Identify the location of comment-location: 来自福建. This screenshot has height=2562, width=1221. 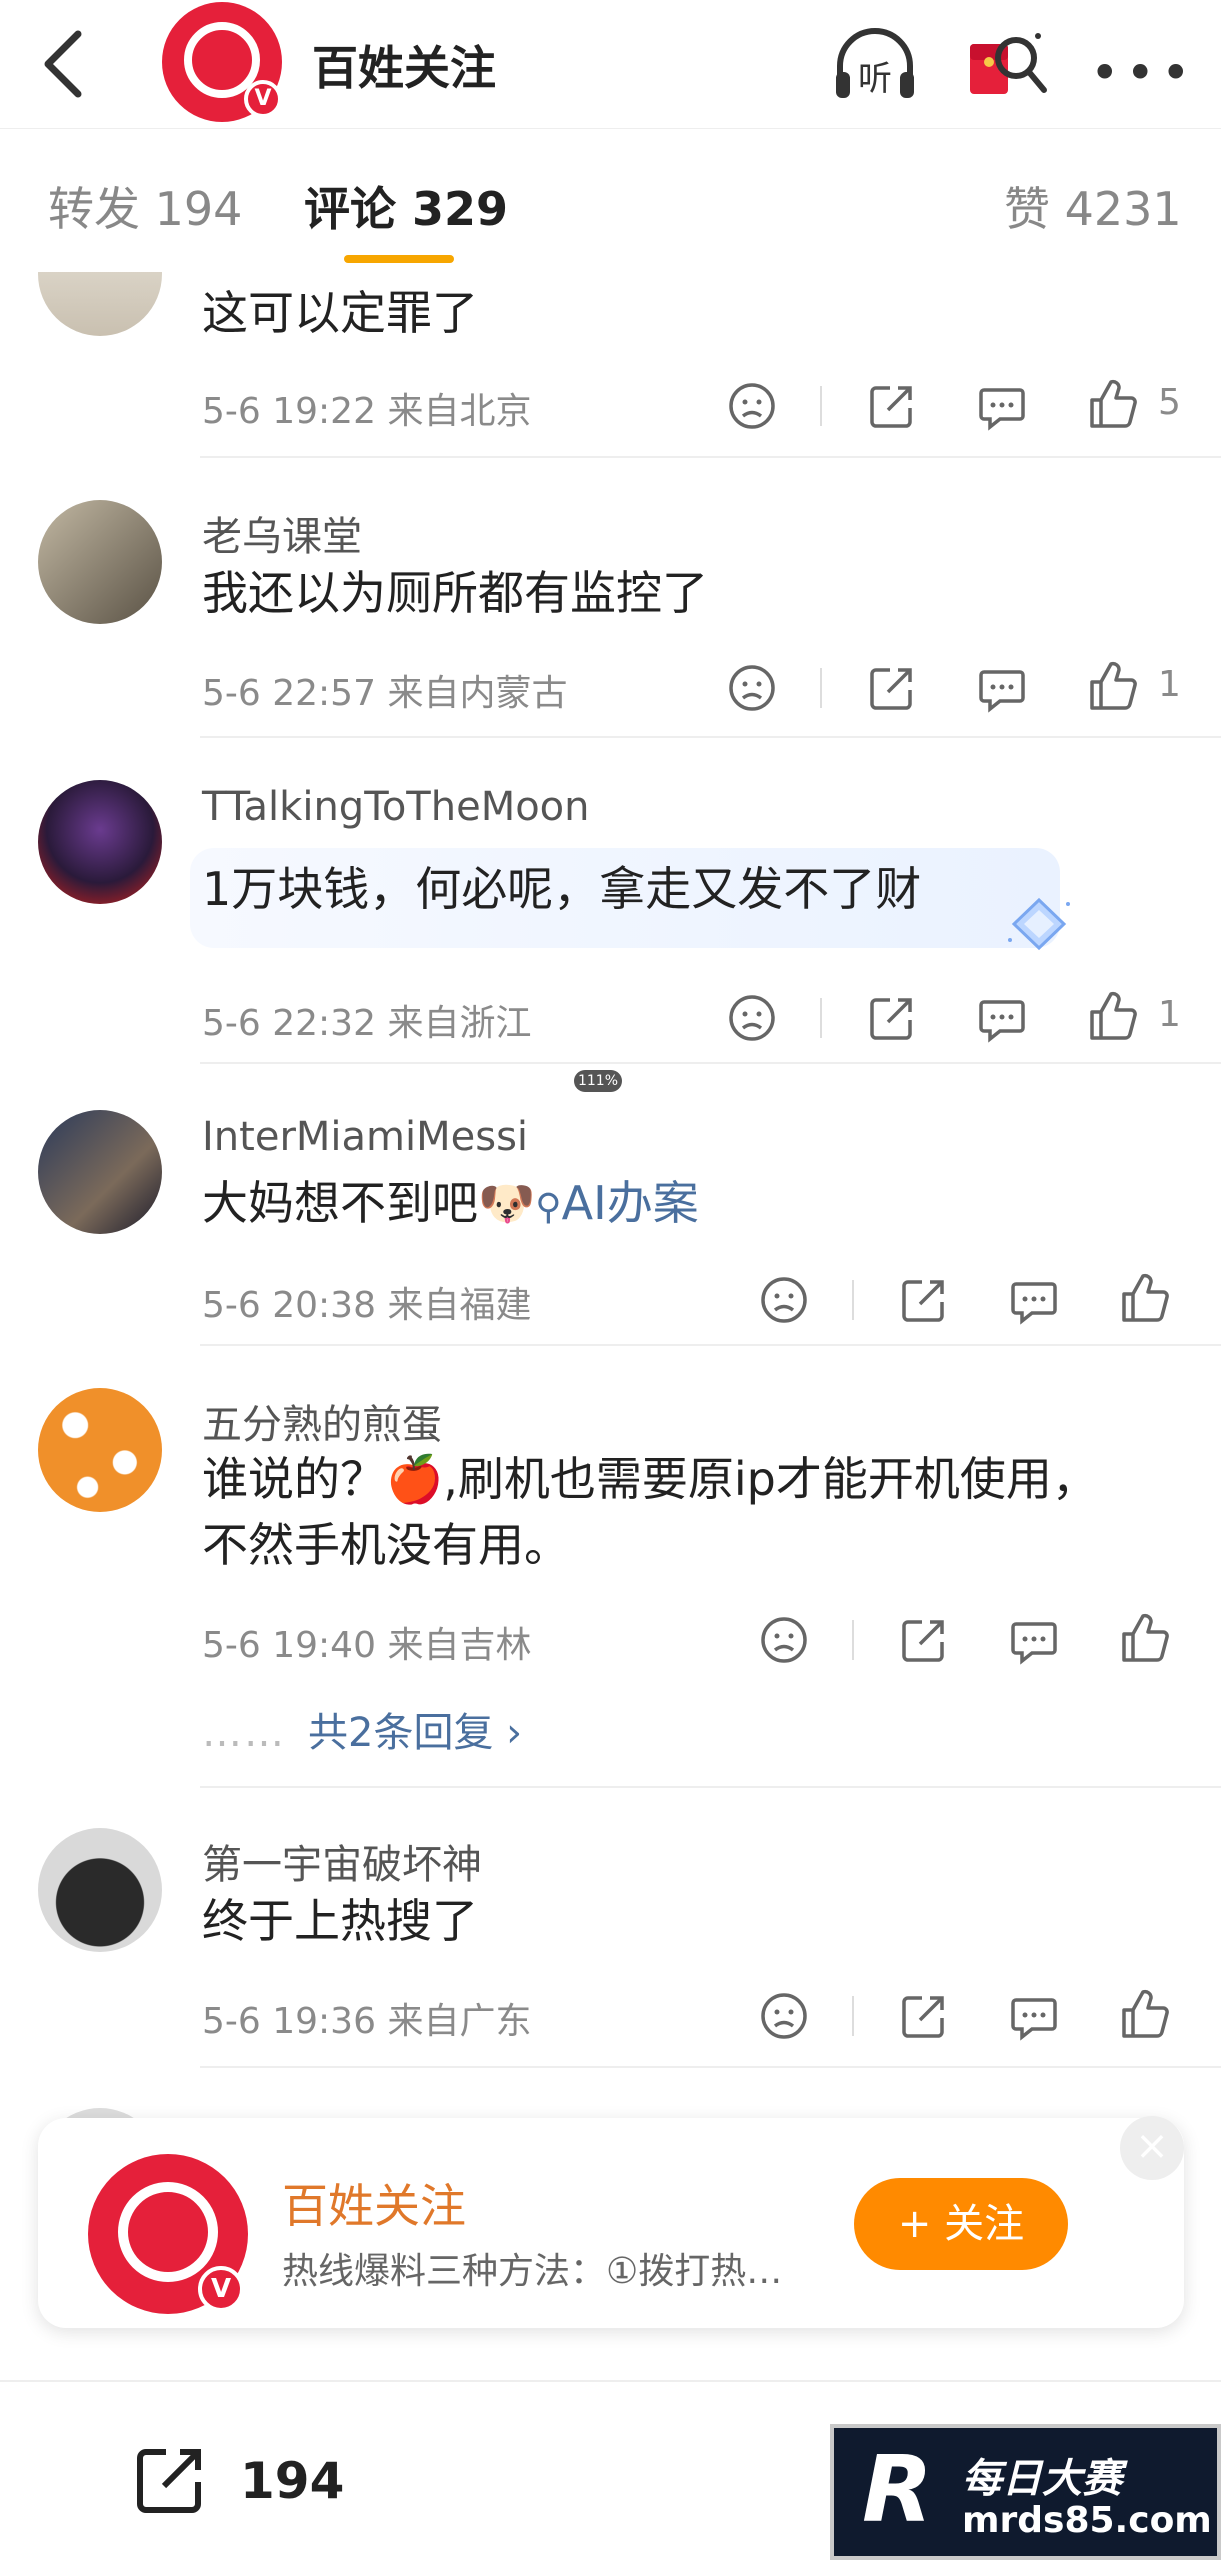
(459, 1305).